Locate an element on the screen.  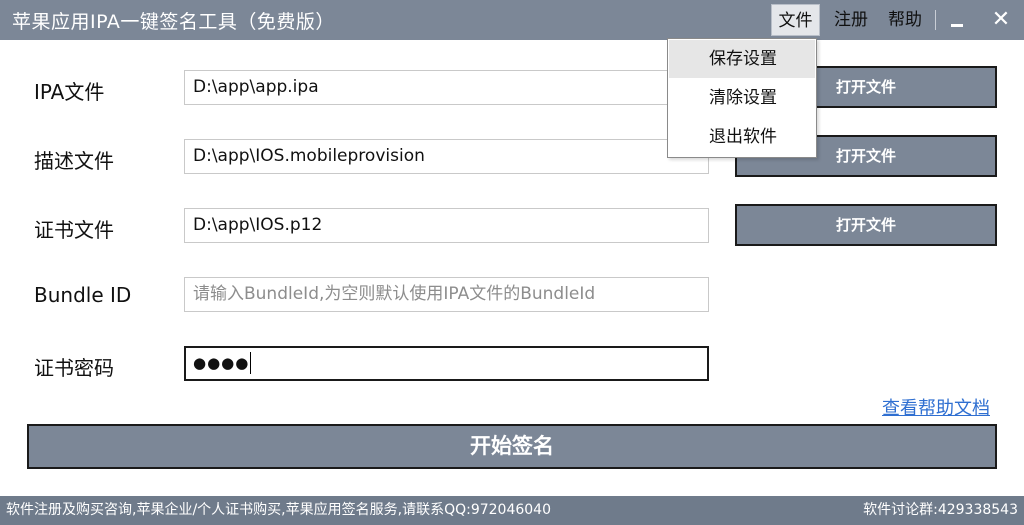
text-caret is located at coordinates (251, 363).